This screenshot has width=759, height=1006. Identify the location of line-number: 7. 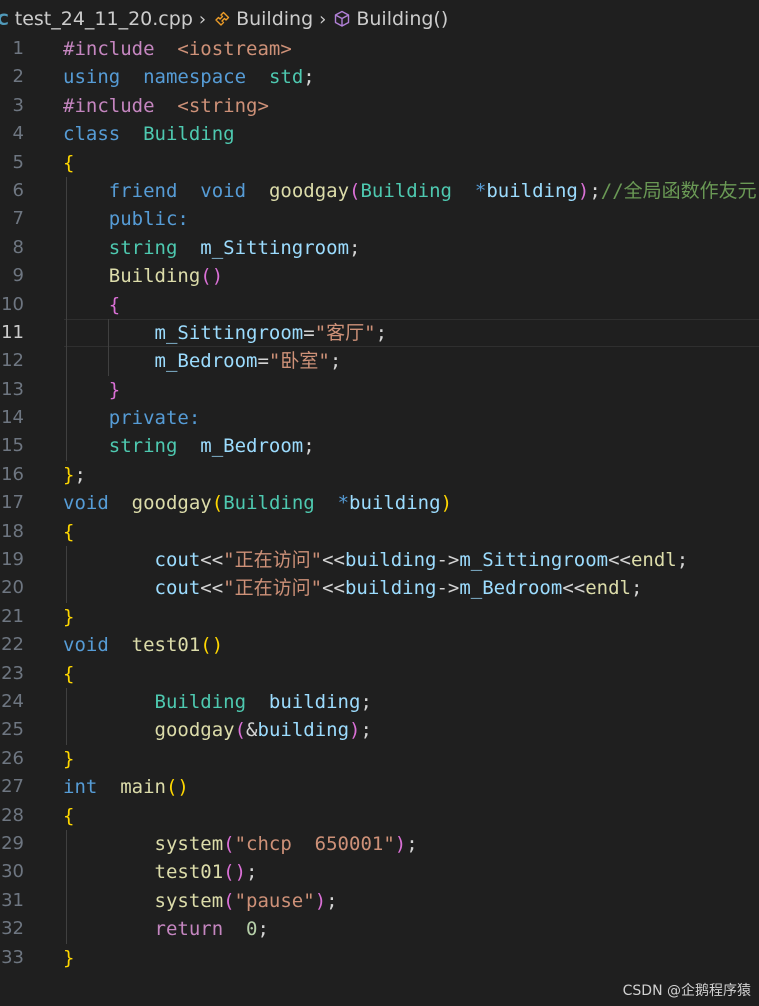
(18, 219).